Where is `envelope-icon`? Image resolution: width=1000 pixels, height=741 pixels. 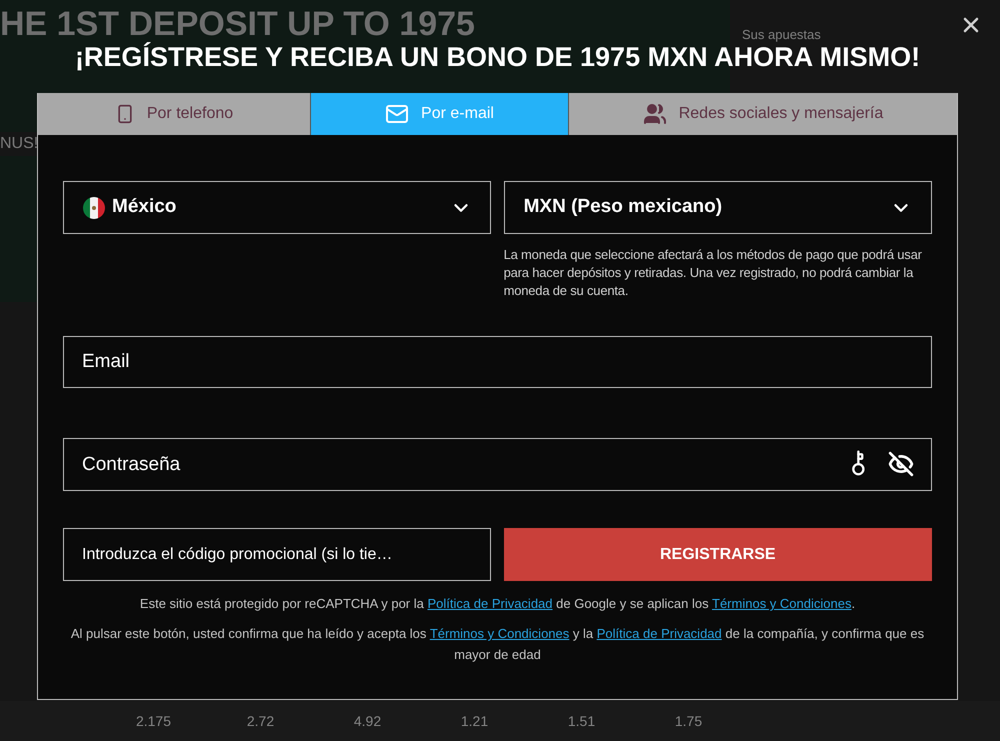 envelope-icon is located at coordinates (397, 114).